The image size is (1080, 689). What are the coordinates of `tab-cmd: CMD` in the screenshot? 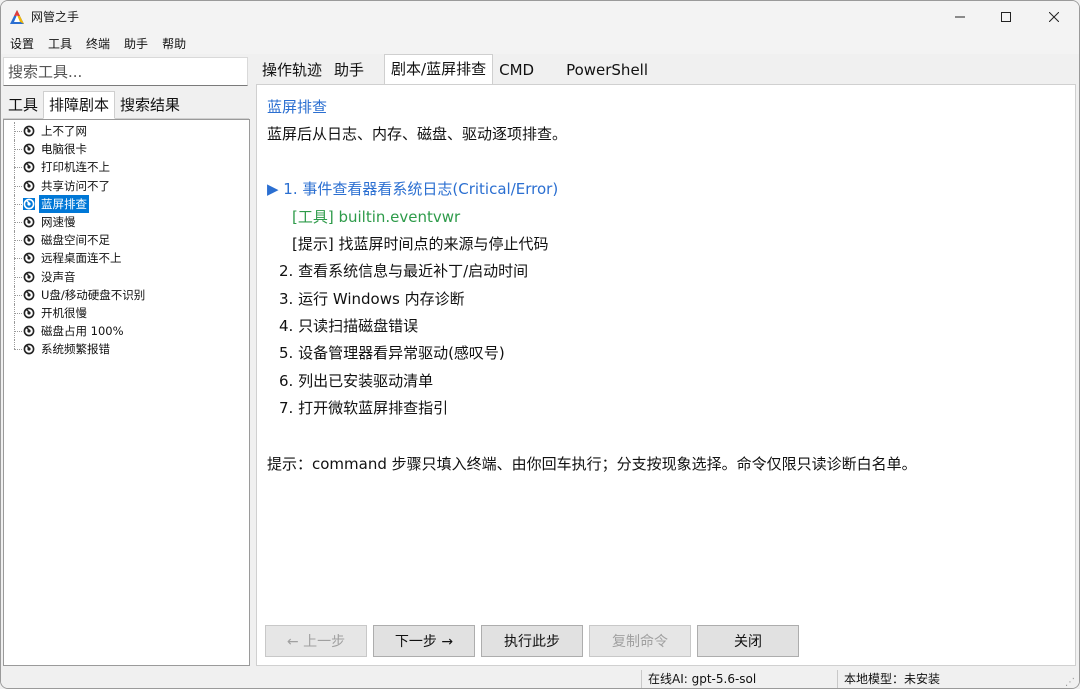 It's located at (516, 70).